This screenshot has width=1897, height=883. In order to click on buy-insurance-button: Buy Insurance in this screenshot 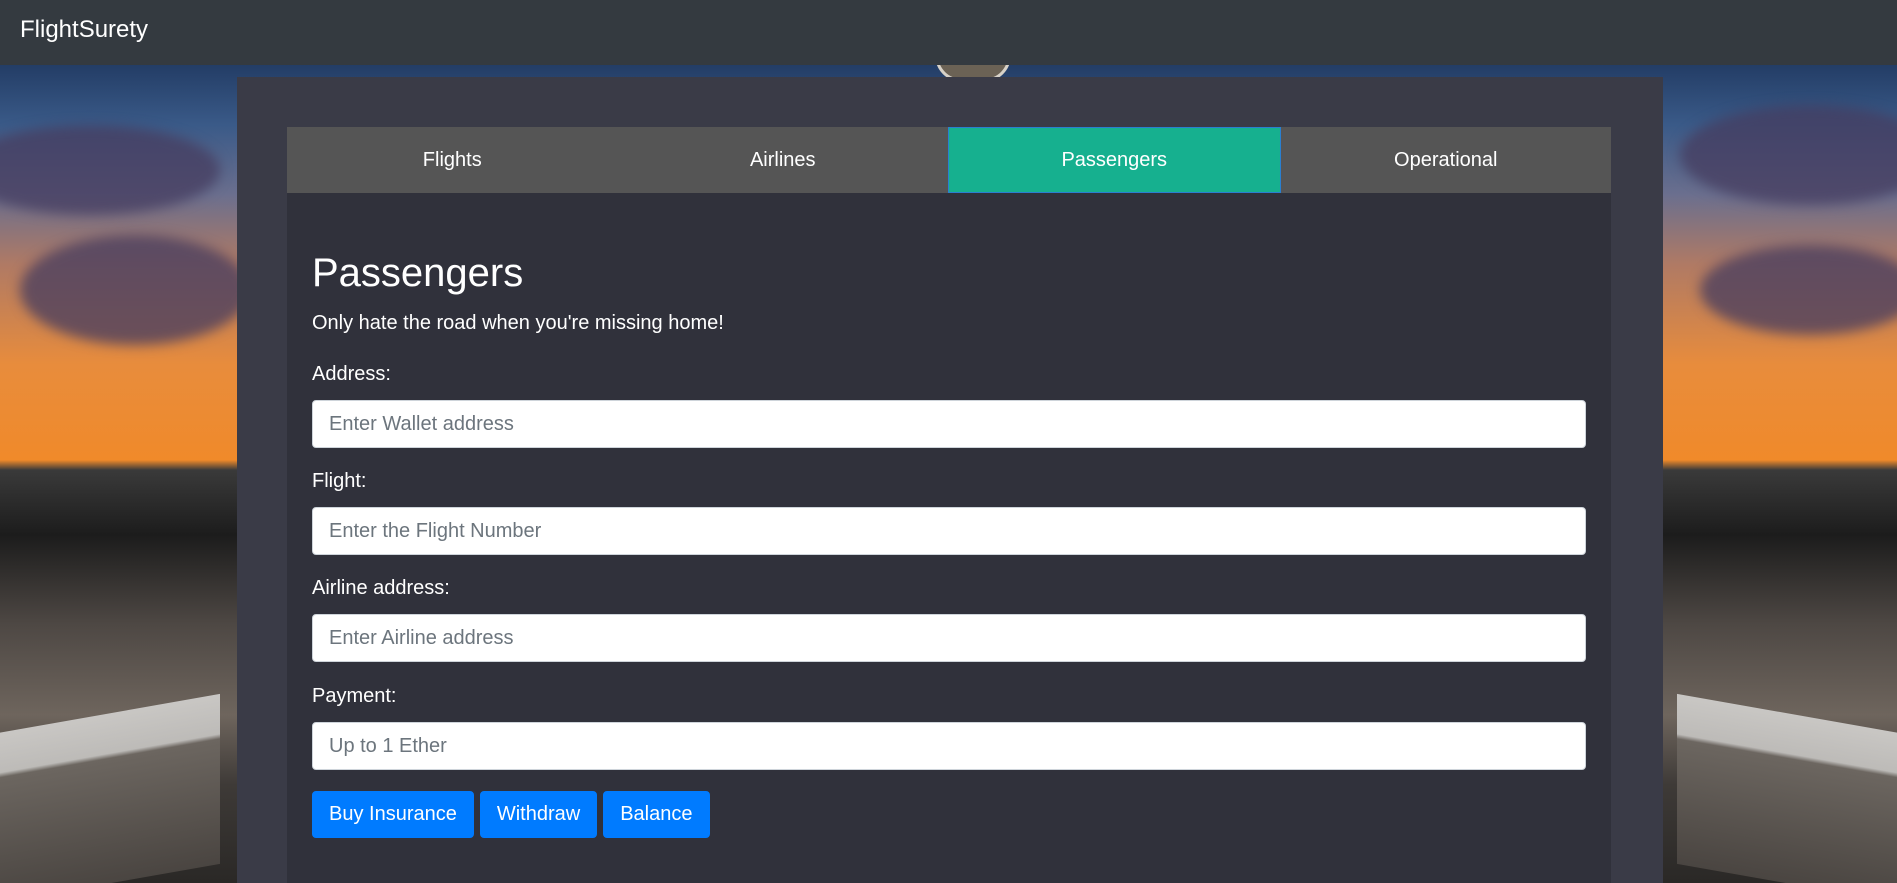, I will do `click(393, 814)`.